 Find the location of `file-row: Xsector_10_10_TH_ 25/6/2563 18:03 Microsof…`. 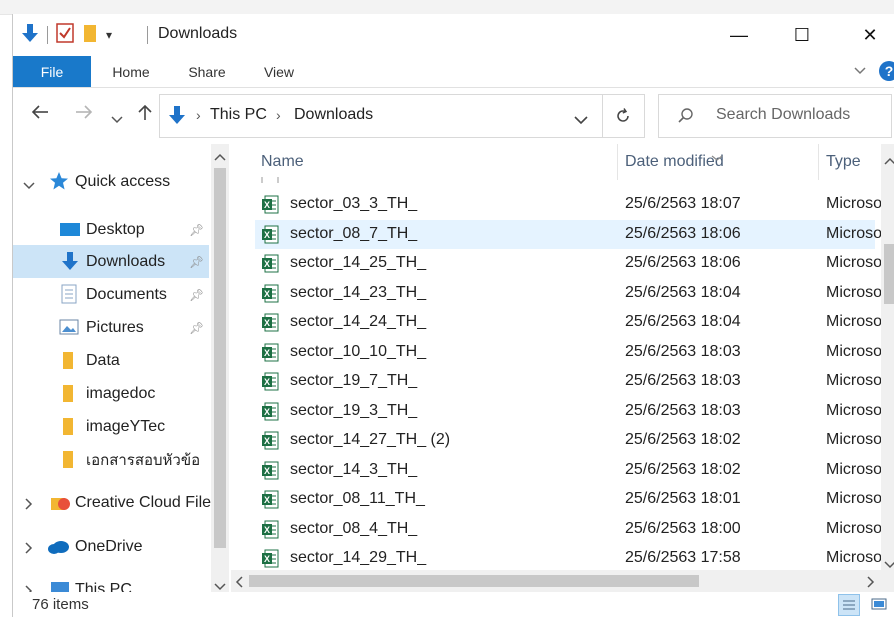

file-row: Xsector_10_10_TH_ 25/6/2563 18:03 Microsof… is located at coordinates (574, 352).